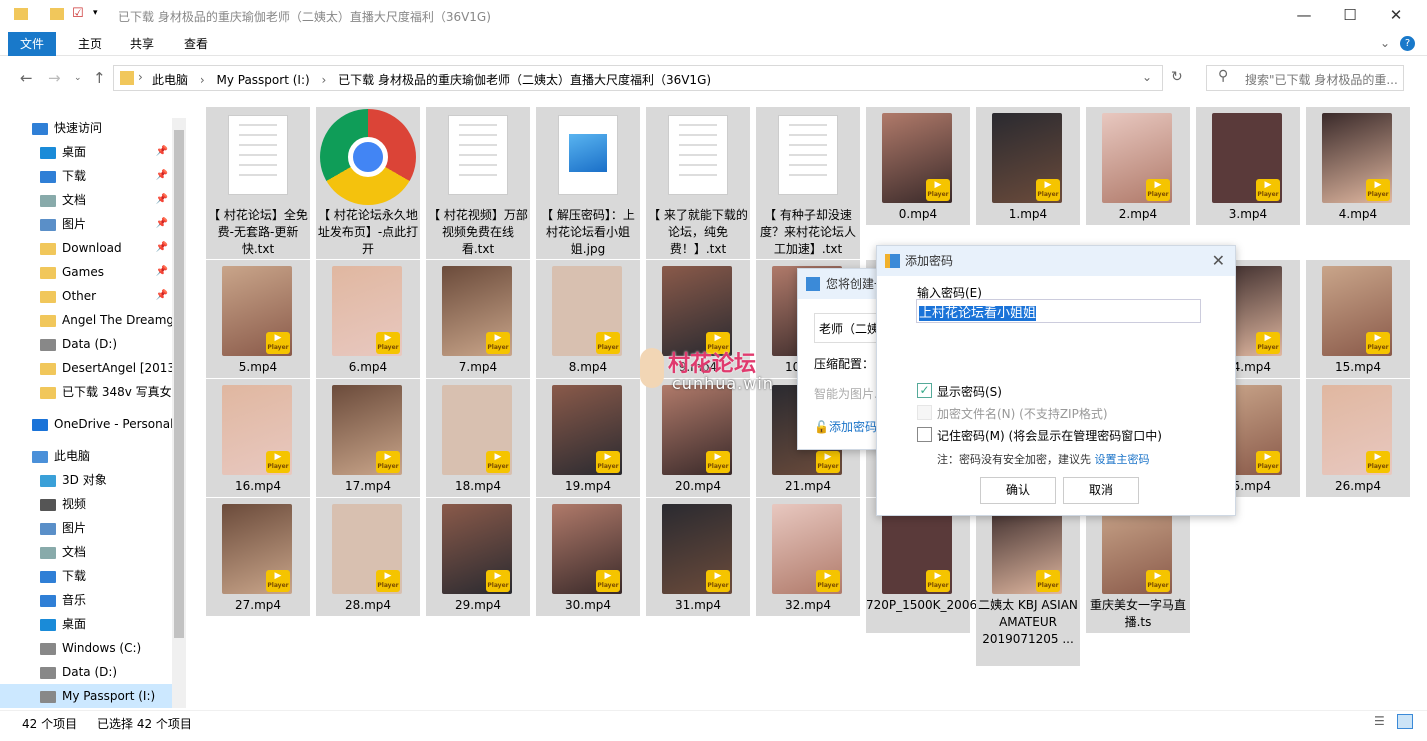  Describe the element at coordinates (86, 368) in the screenshot. I see `sidebar-item-folder: DesertAngel [2013-` at that location.